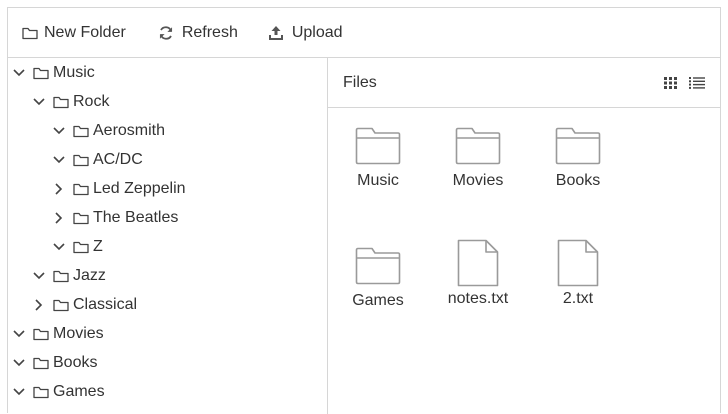  I want to click on tree-node: Music, so click(53, 72).